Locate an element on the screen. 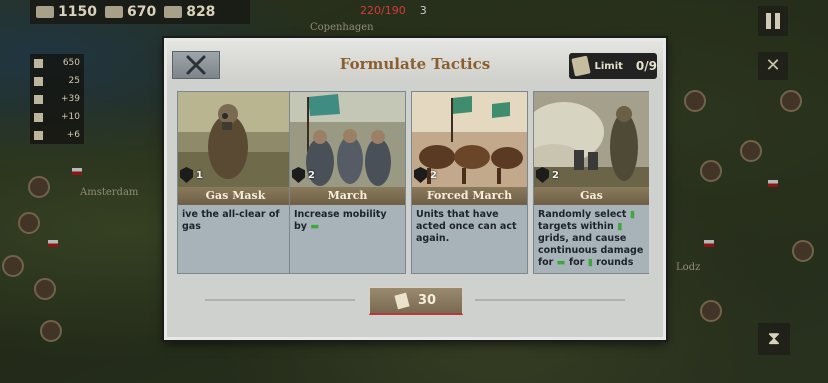 This screenshot has width=828, height=383. resource-industry: 670 is located at coordinates (130, 12).